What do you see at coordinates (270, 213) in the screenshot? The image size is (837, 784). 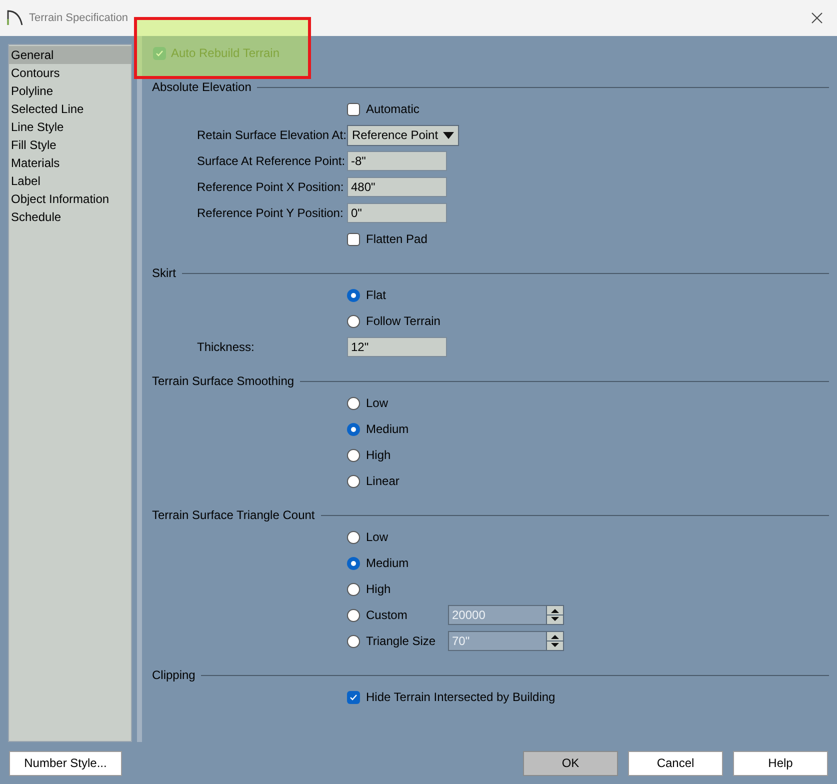 I see `field-label: Reference Point Y Position:` at bounding box center [270, 213].